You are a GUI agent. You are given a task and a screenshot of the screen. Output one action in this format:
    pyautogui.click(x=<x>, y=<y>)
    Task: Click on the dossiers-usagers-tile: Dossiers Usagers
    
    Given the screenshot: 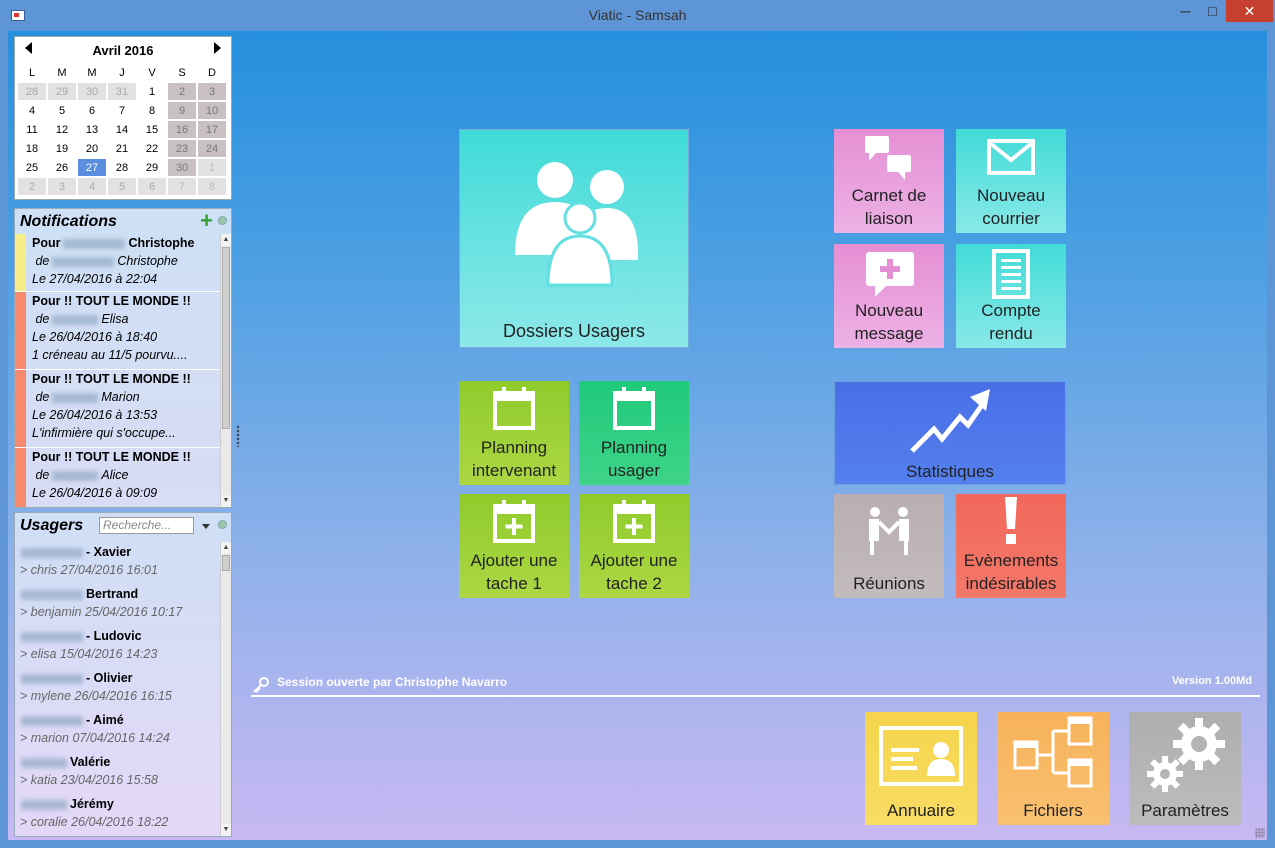 What is the action you would take?
    pyautogui.click(x=574, y=238)
    